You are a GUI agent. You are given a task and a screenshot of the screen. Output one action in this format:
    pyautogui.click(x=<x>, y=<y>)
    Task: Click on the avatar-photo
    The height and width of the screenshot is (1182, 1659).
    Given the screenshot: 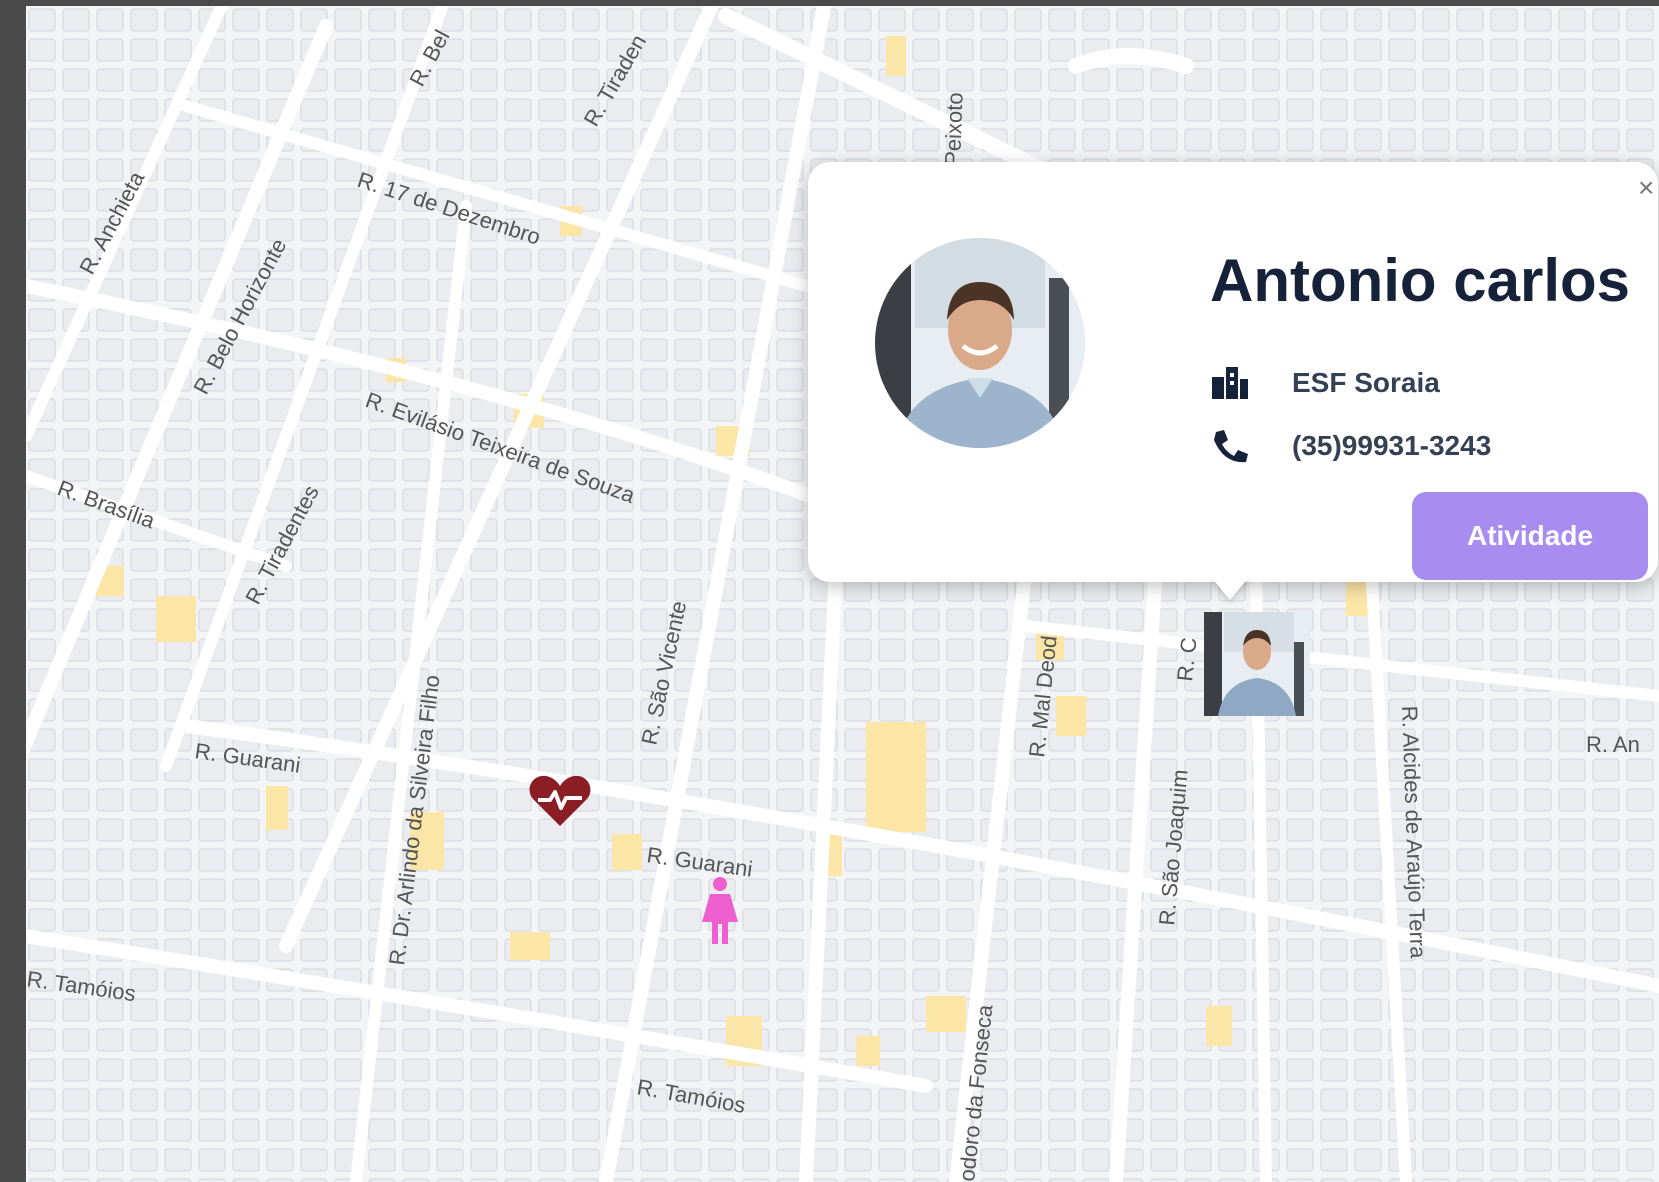 What is the action you would take?
    pyautogui.click(x=980, y=343)
    